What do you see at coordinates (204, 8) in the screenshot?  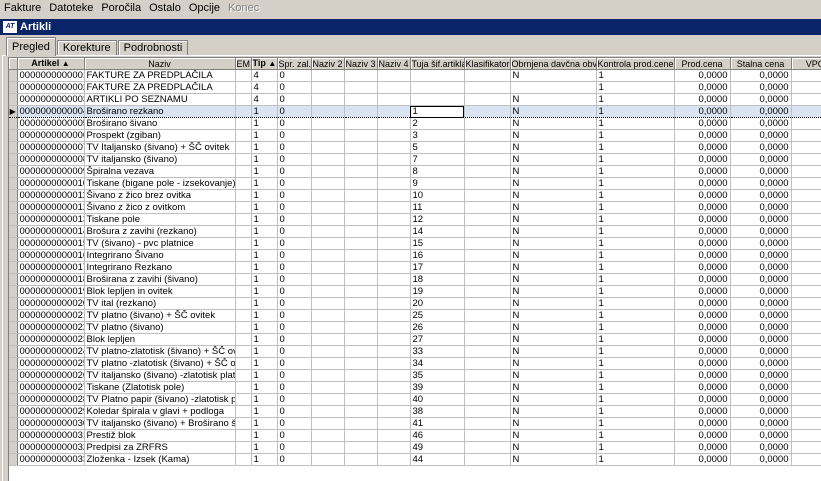 I see `menu-item-opcije: Opcije` at bounding box center [204, 8].